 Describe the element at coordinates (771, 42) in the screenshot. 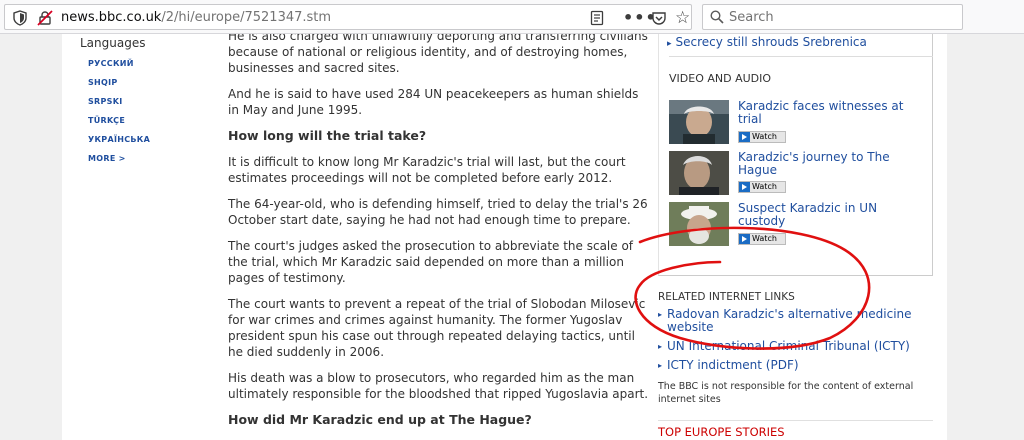

I see `related-story-label: Secrecy still shrouds Srebrenica` at that location.